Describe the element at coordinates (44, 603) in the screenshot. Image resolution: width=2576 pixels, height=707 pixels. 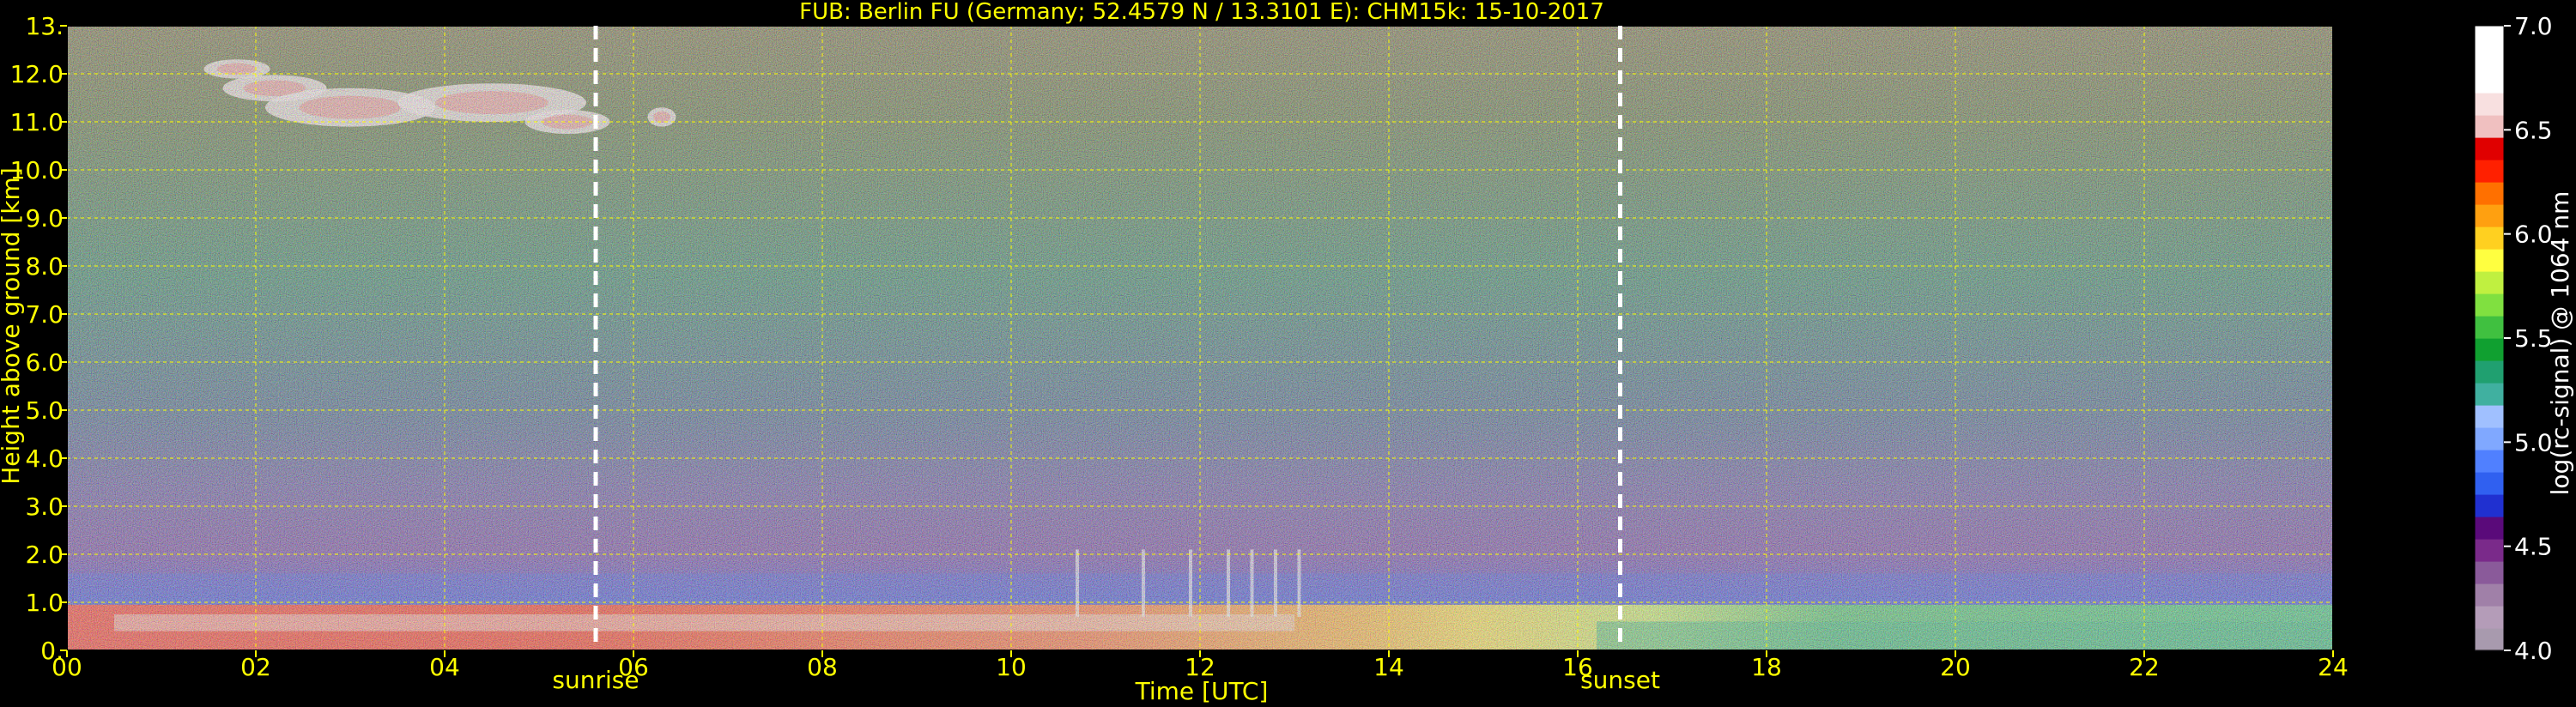
I see `y-tick-label: 1.0` at that location.